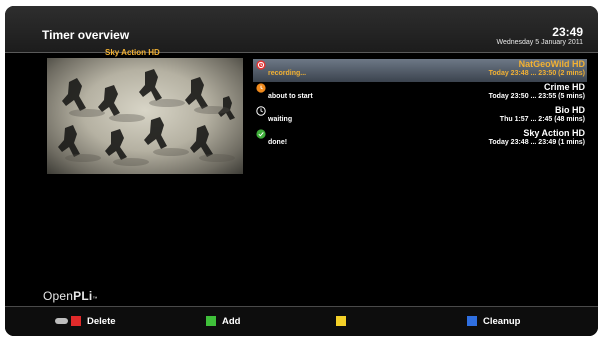 This screenshot has height=340, width=603. Describe the element at coordinates (564, 87) in the screenshot. I see `timer-channel: Crime HD` at that location.